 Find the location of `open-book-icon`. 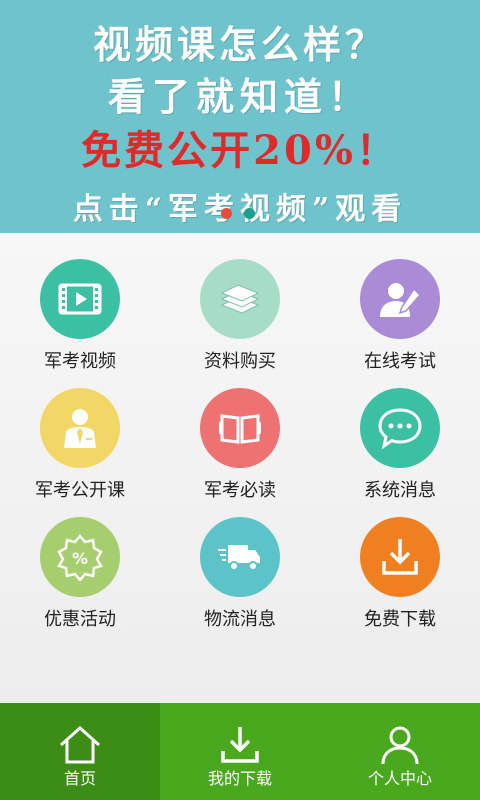

open-book-icon is located at coordinates (240, 428).